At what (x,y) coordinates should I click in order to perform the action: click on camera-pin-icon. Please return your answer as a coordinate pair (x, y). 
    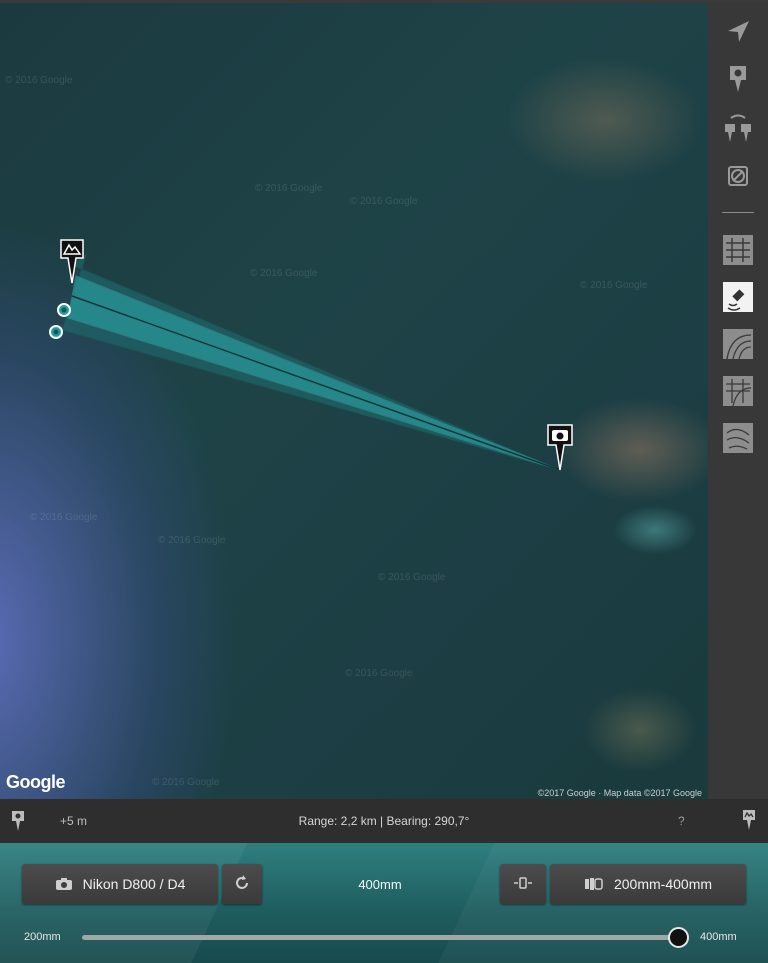
    Looking at the image, I should click on (560, 447).